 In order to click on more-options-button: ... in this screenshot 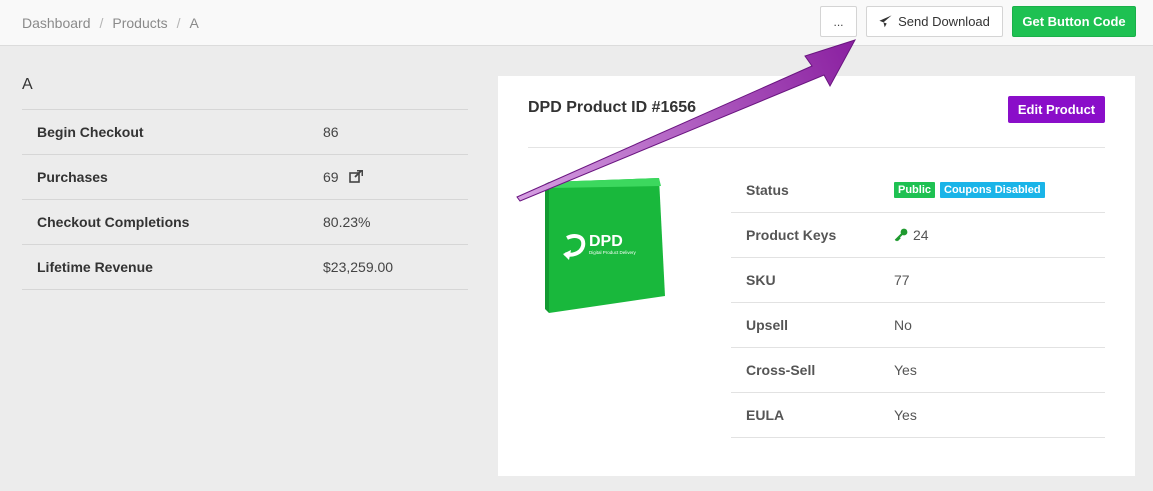, I will do `click(838, 21)`.